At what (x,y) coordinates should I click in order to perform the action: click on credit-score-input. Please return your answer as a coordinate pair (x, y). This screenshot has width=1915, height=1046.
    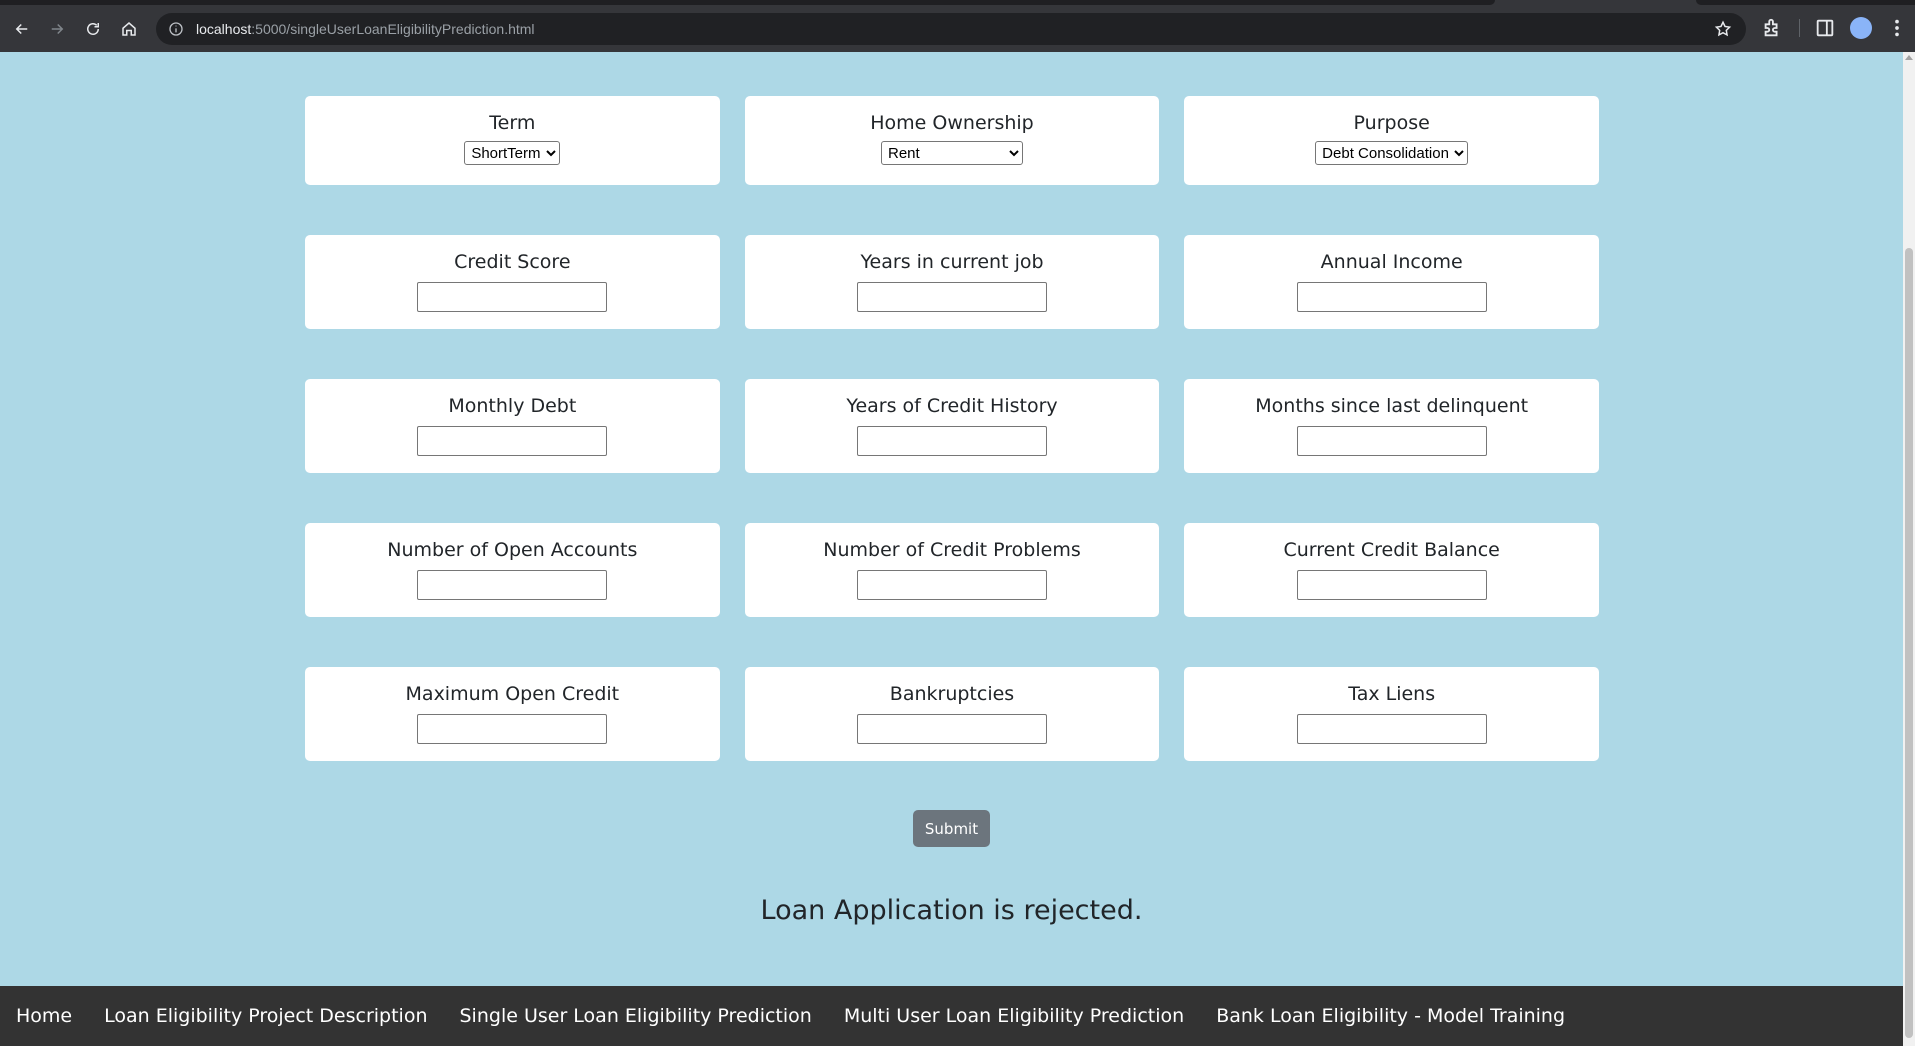
    Looking at the image, I should click on (512, 297).